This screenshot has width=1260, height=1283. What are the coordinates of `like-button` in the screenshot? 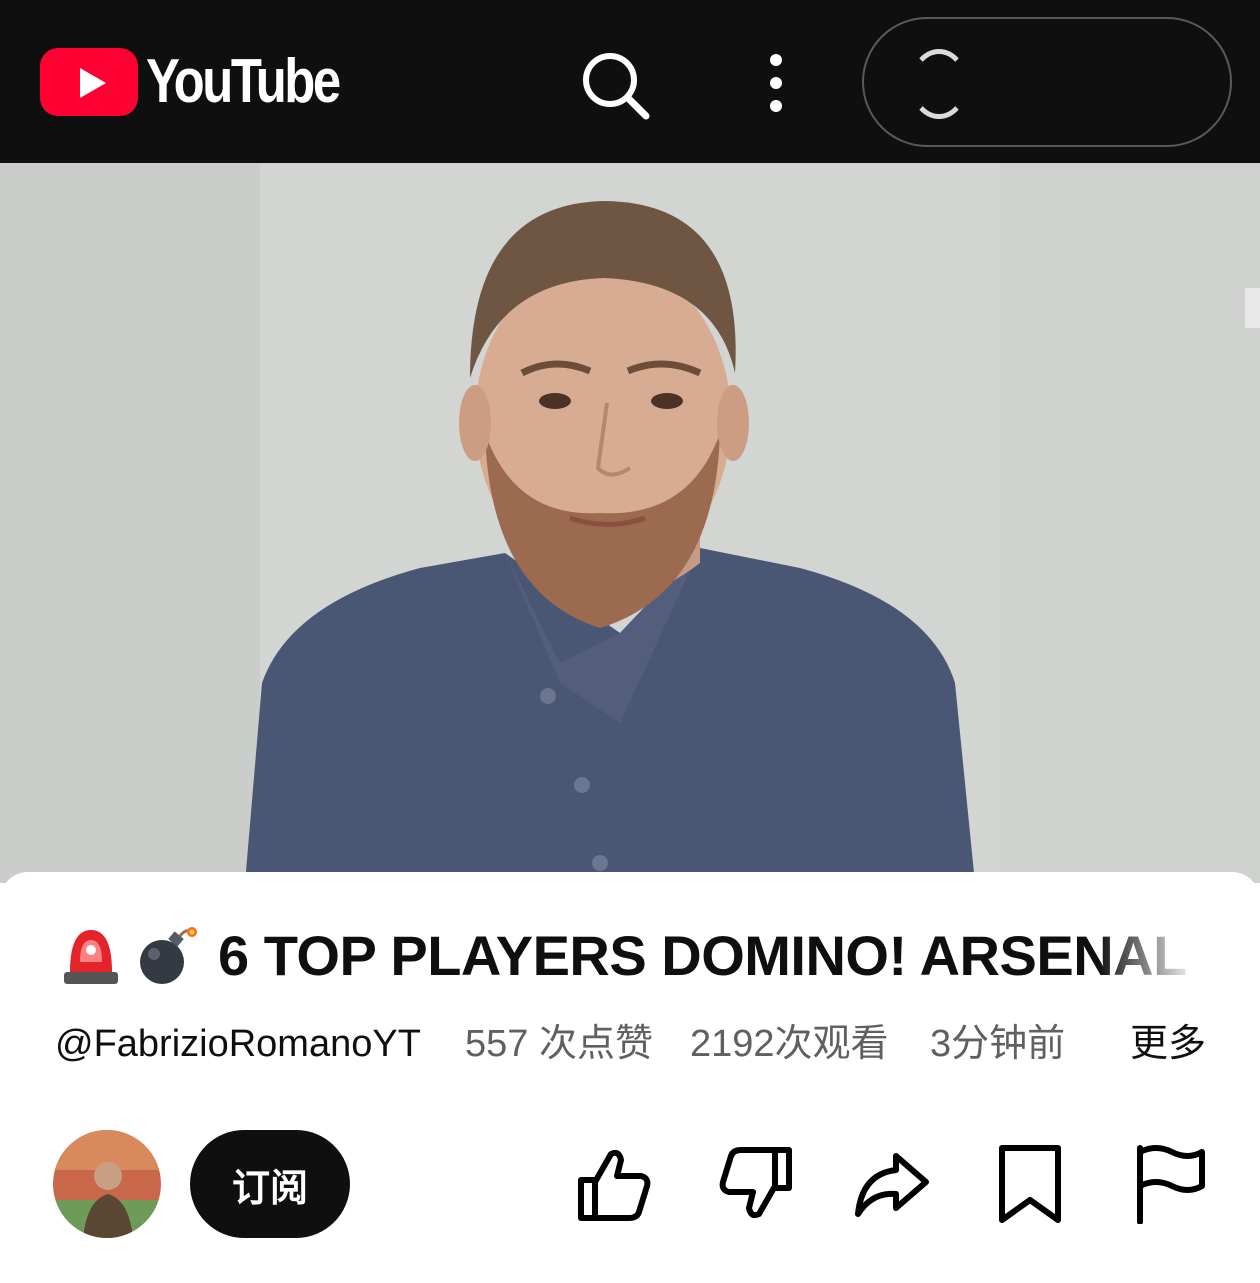 It's located at (615, 1184).